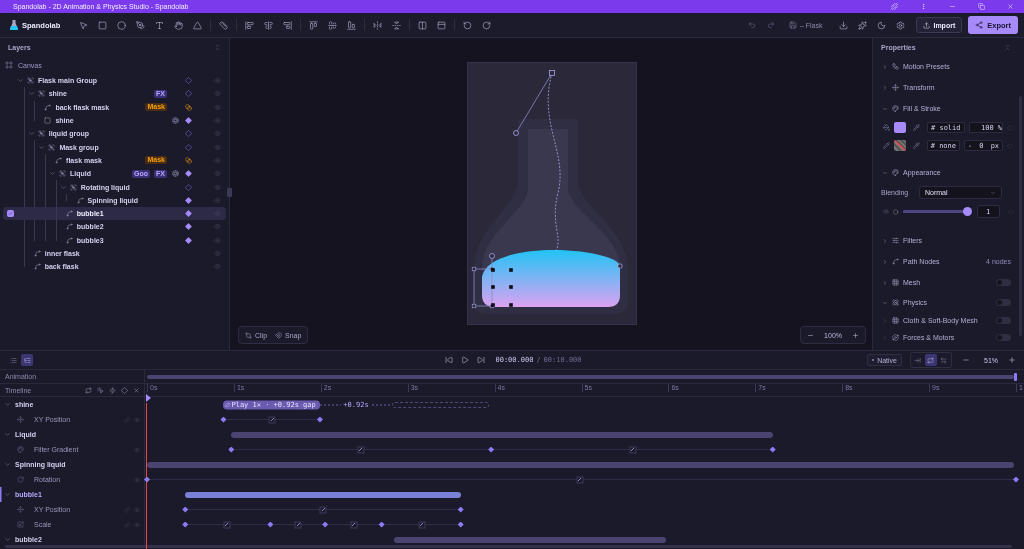  I want to click on fill-swatch, so click(900, 128).